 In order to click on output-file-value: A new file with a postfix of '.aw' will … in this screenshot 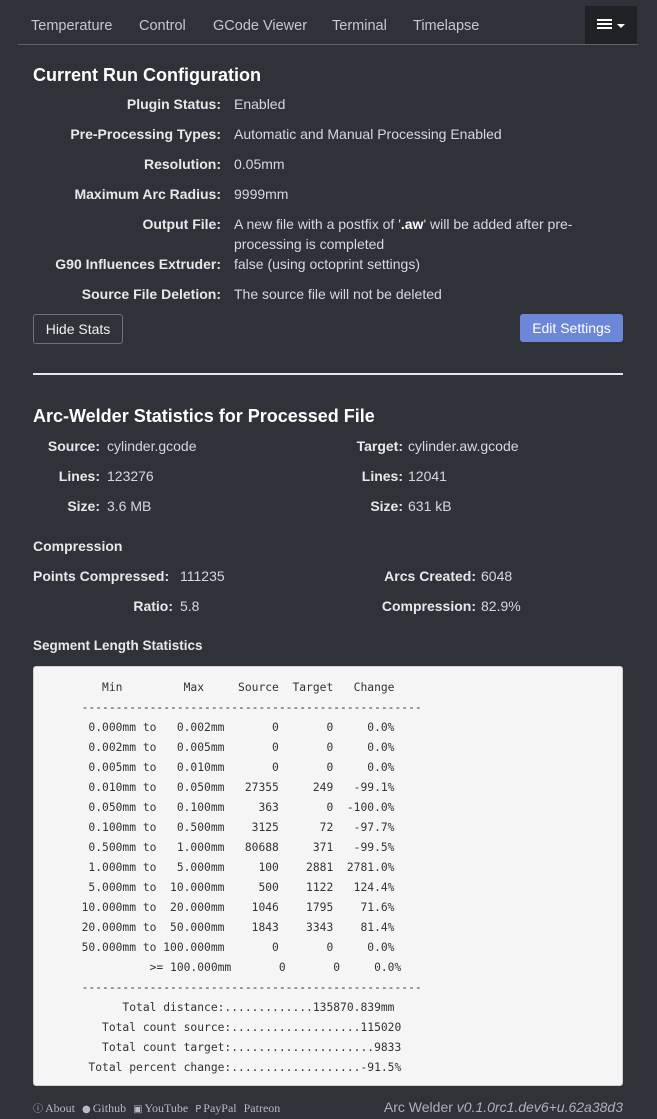, I will do `click(403, 234)`.